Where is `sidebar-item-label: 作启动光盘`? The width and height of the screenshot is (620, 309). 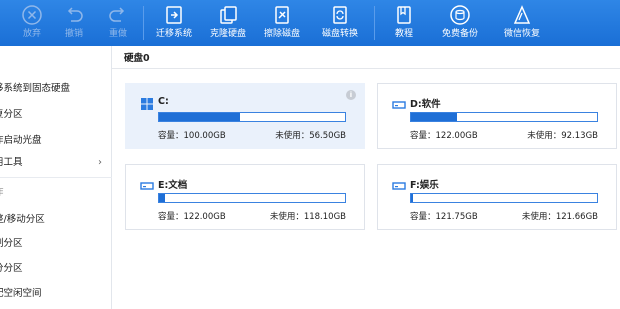
sidebar-item-label: 作启动光盘 is located at coordinates (21, 140).